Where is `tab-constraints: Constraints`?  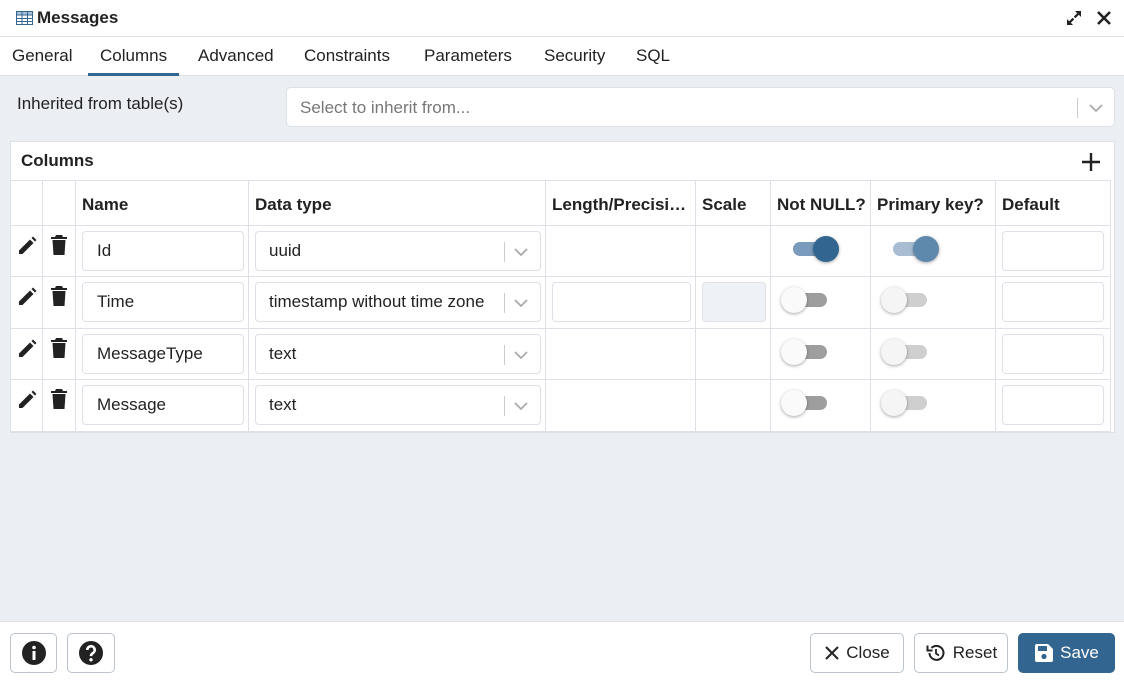 tab-constraints: Constraints is located at coordinates (347, 61).